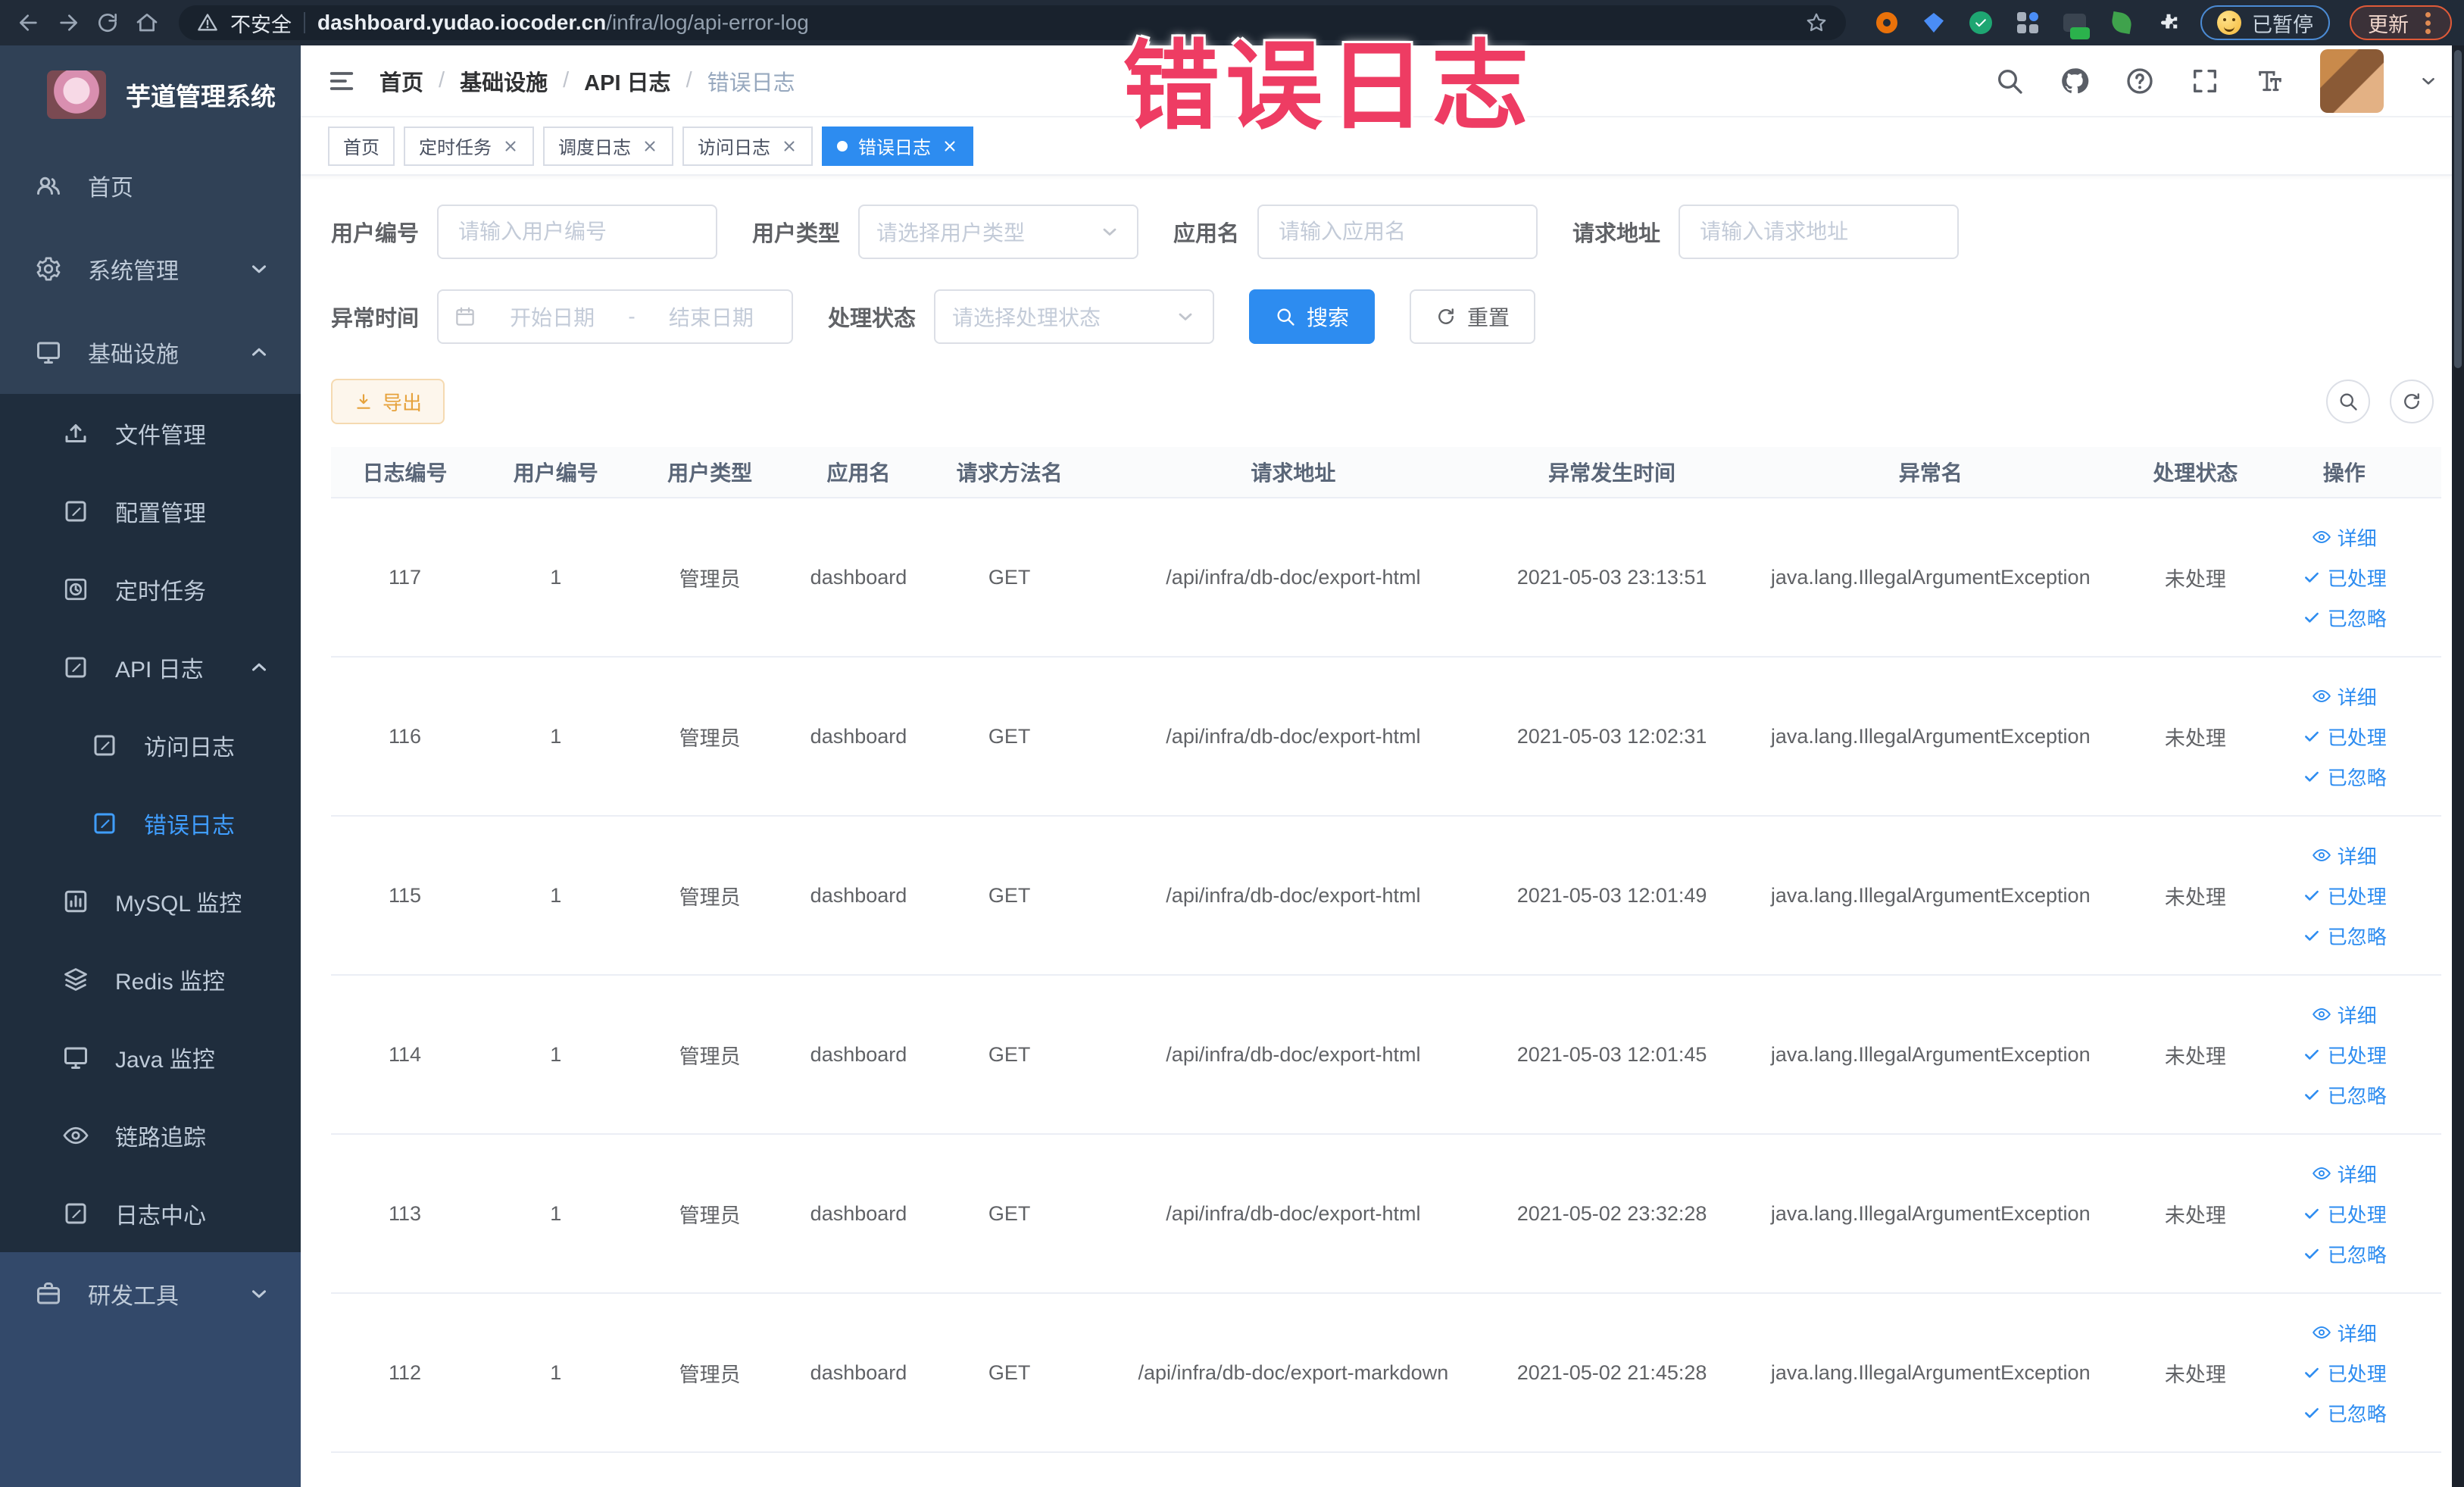 The width and height of the screenshot is (2464, 1487). I want to click on sidebar-item-scheduled-job: 定时任务, so click(150, 589).